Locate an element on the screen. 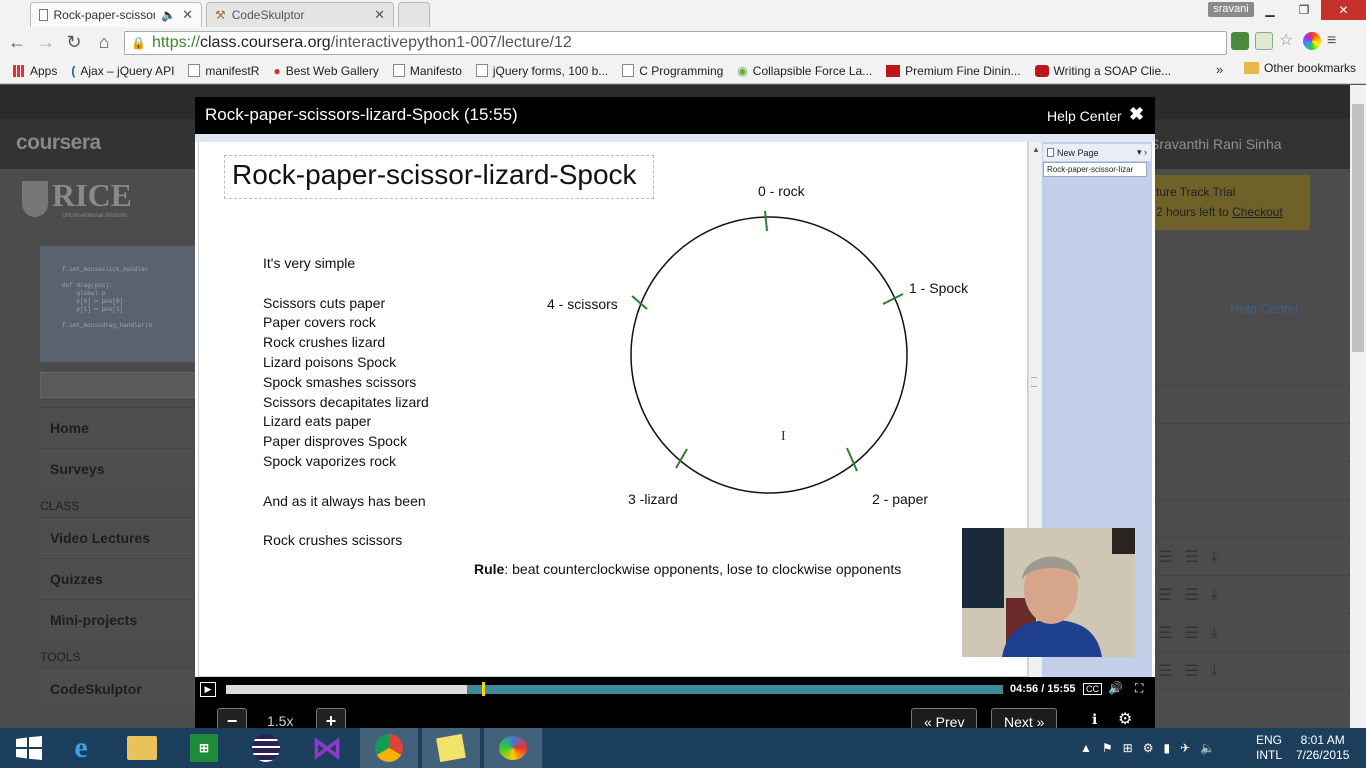 The width and height of the screenshot is (1366, 768). new-page-button: New Page ▾ › is located at coordinates (1097, 152).